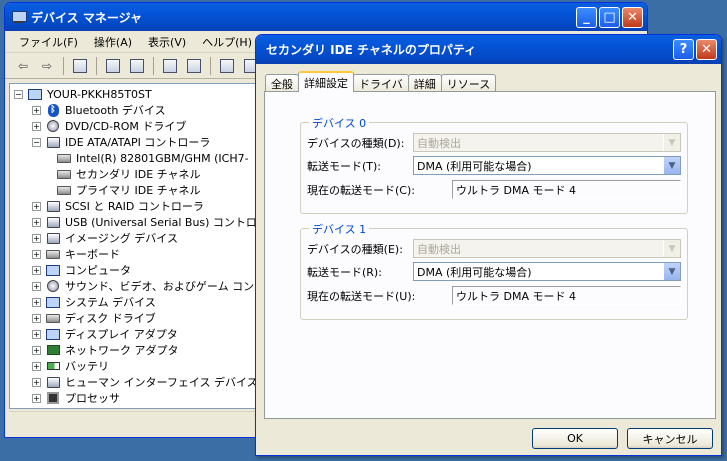 The height and width of the screenshot is (461, 727). I want to click on hid-icon, so click(53, 382).